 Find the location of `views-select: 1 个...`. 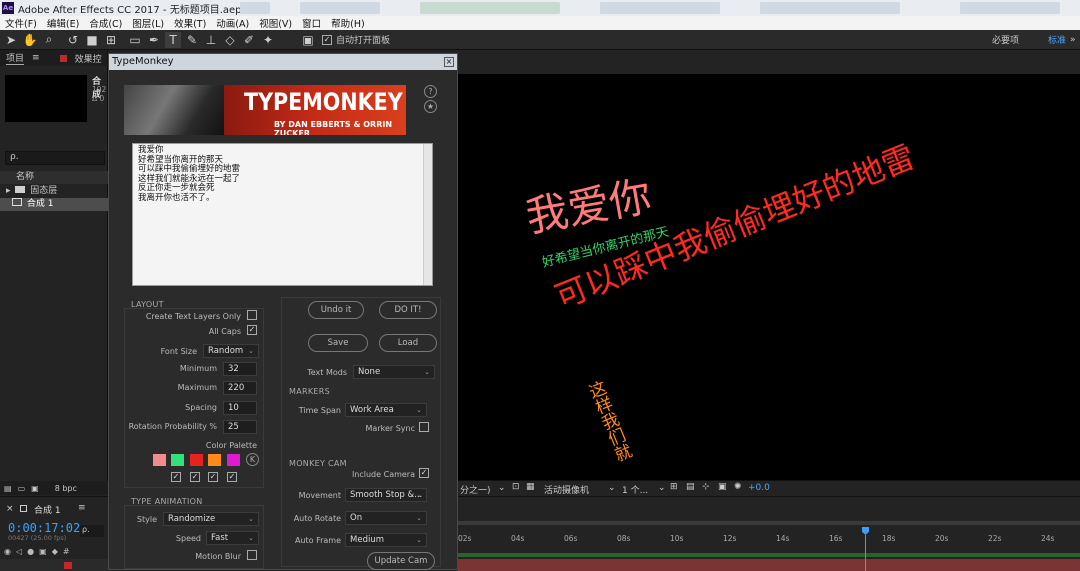

views-select: 1 个... is located at coordinates (635, 489).